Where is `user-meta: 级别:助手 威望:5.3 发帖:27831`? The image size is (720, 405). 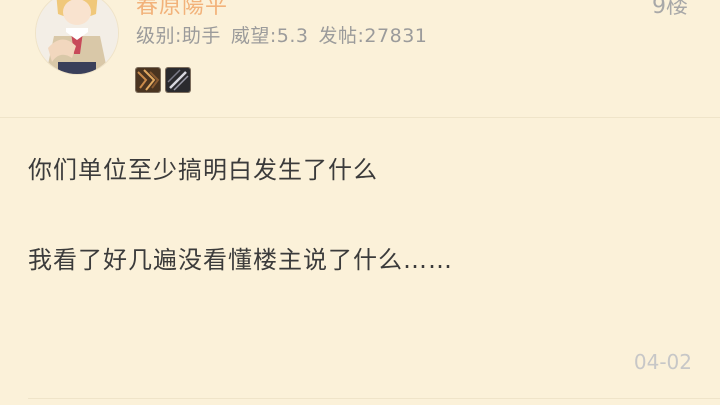 user-meta: 级别:助手 威望:5.3 发帖:27831 is located at coordinates (286, 34).